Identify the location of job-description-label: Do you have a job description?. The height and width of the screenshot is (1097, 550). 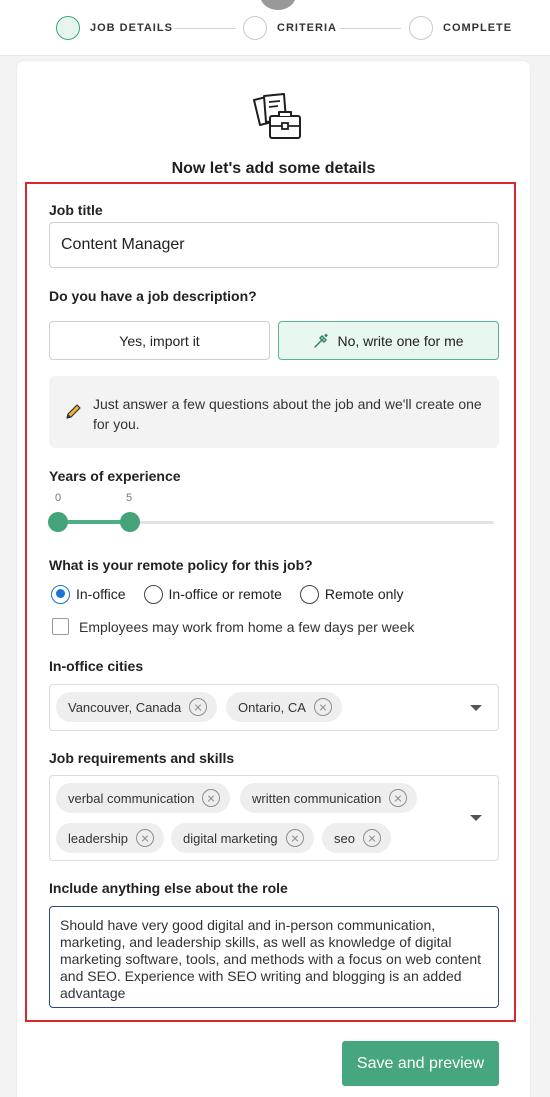
(153, 296).